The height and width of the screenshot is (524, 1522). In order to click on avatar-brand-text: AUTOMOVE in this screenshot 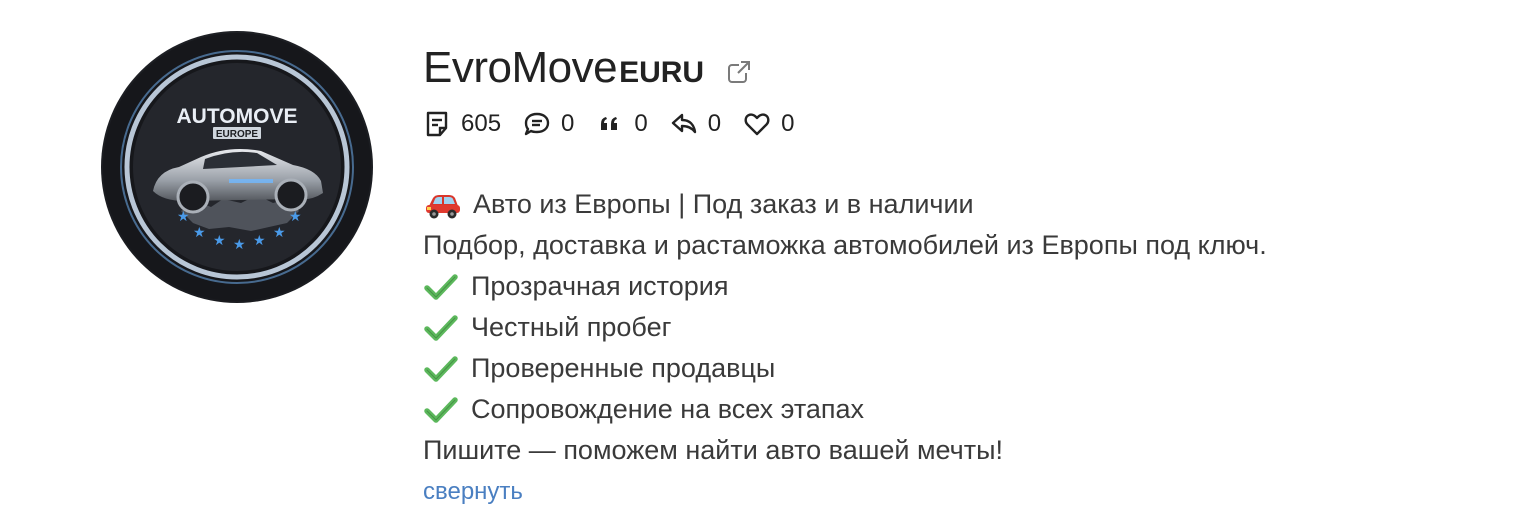, I will do `click(237, 116)`.